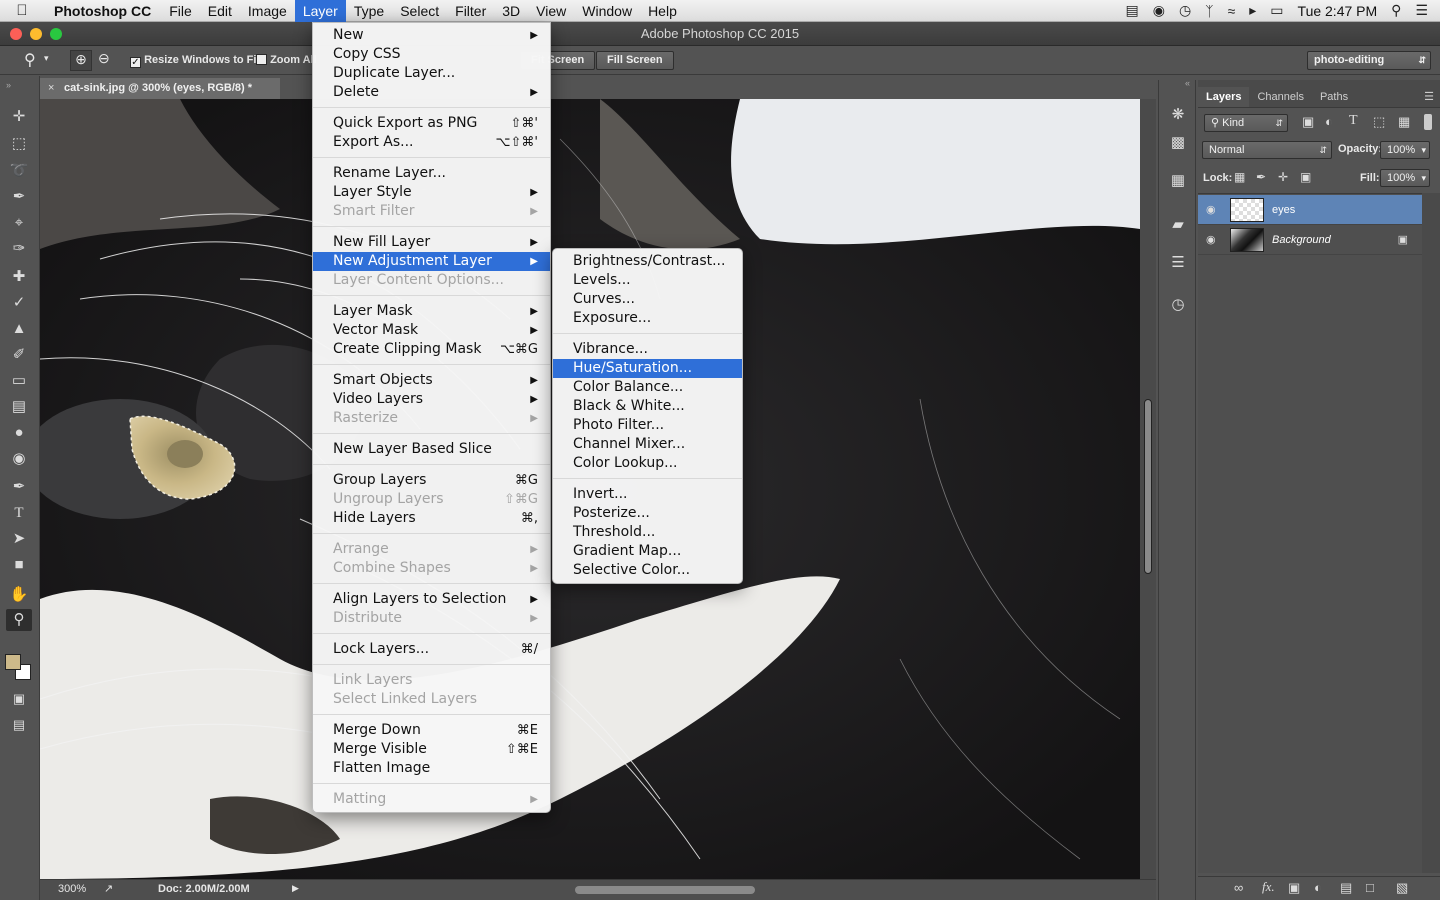  I want to click on vertical-scroll-thumb, so click(1148, 486).